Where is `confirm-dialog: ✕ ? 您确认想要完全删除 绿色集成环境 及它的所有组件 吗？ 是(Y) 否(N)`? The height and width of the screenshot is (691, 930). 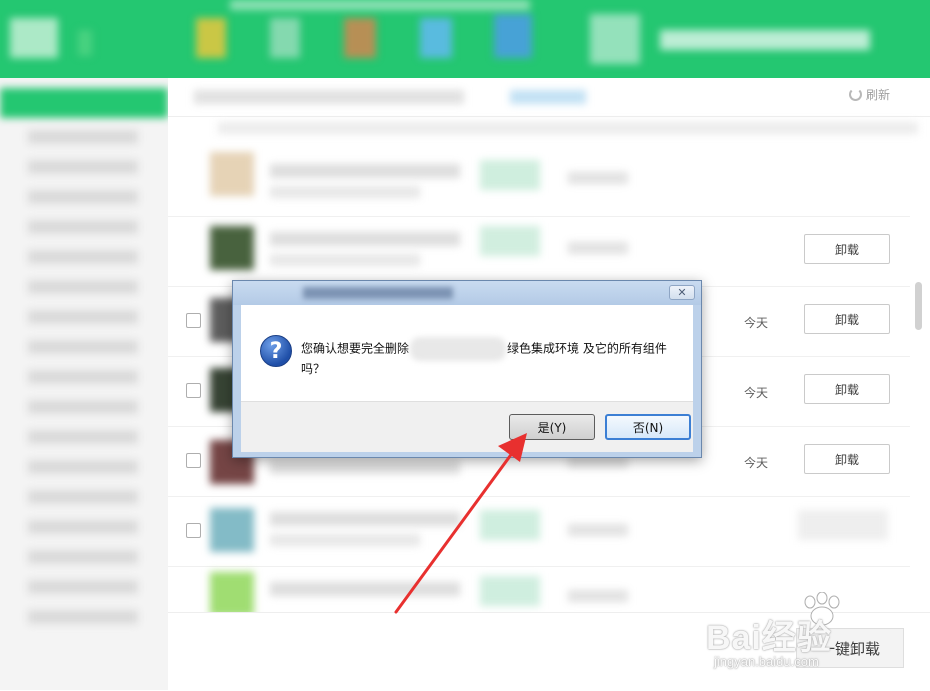 confirm-dialog: ✕ ? 您确认想要完全删除 绿色集成环境 及它的所有组件 吗？ 是(Y) 否(N) is located at coordinates (467, 369).